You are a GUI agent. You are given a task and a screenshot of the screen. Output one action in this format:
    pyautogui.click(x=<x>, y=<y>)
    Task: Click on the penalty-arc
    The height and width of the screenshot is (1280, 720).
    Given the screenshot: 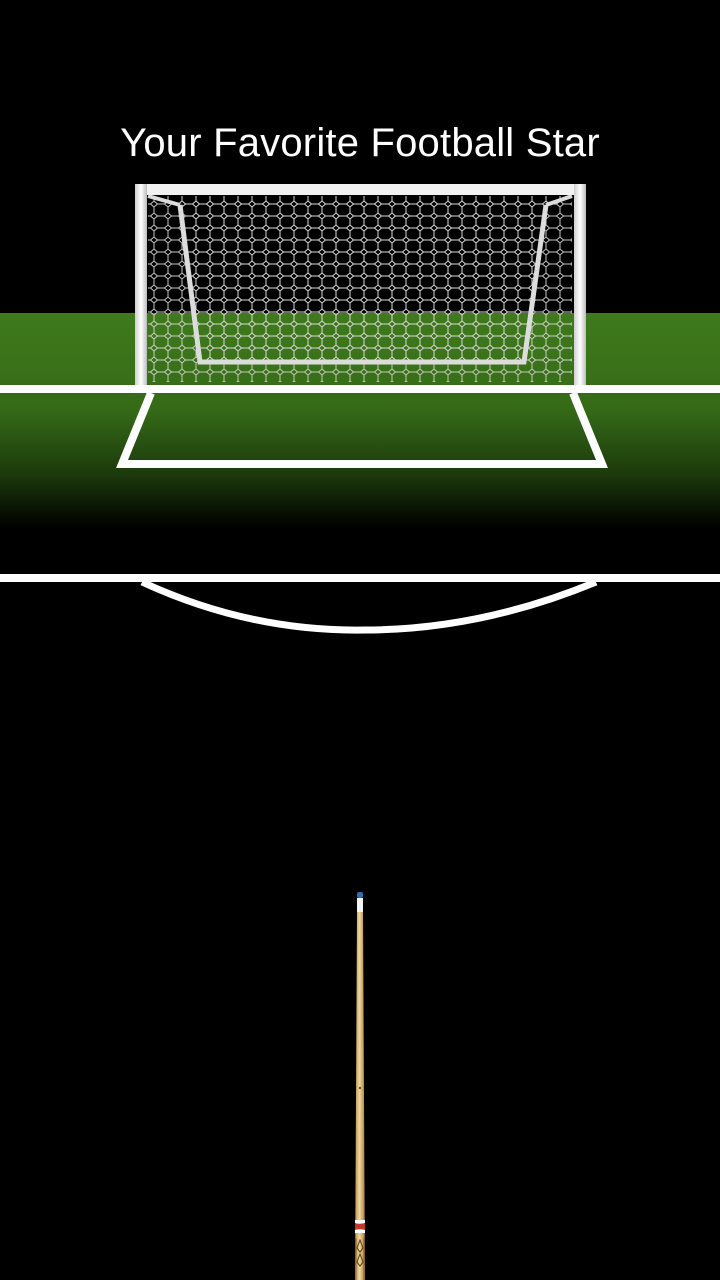 What is the action you would take?
    pyautogui.click(x=369, y=606)
    